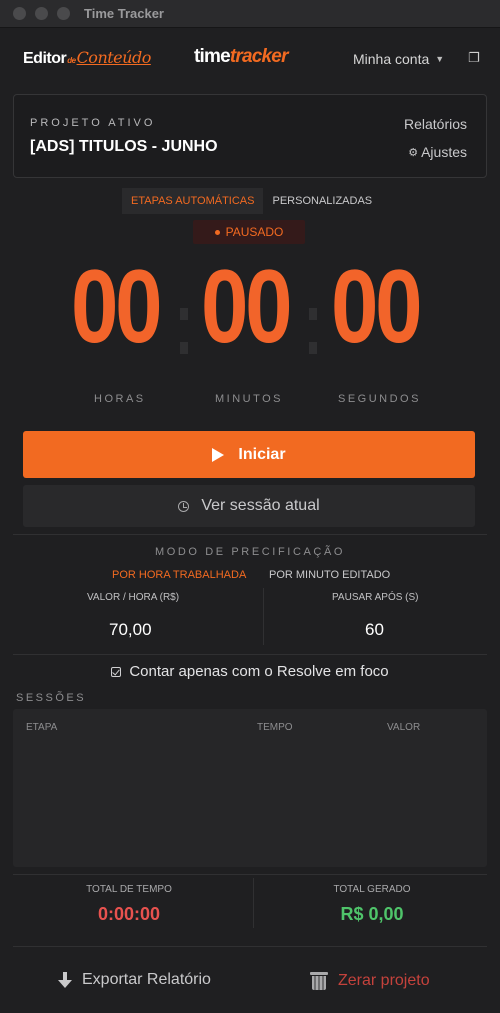 The height and width of the screenshot is (1013, 500). What do you see at coordinates (129, 914) in the screenshot?
I see `total-time-value: 0:00:00` at bounding box center [129, 914].